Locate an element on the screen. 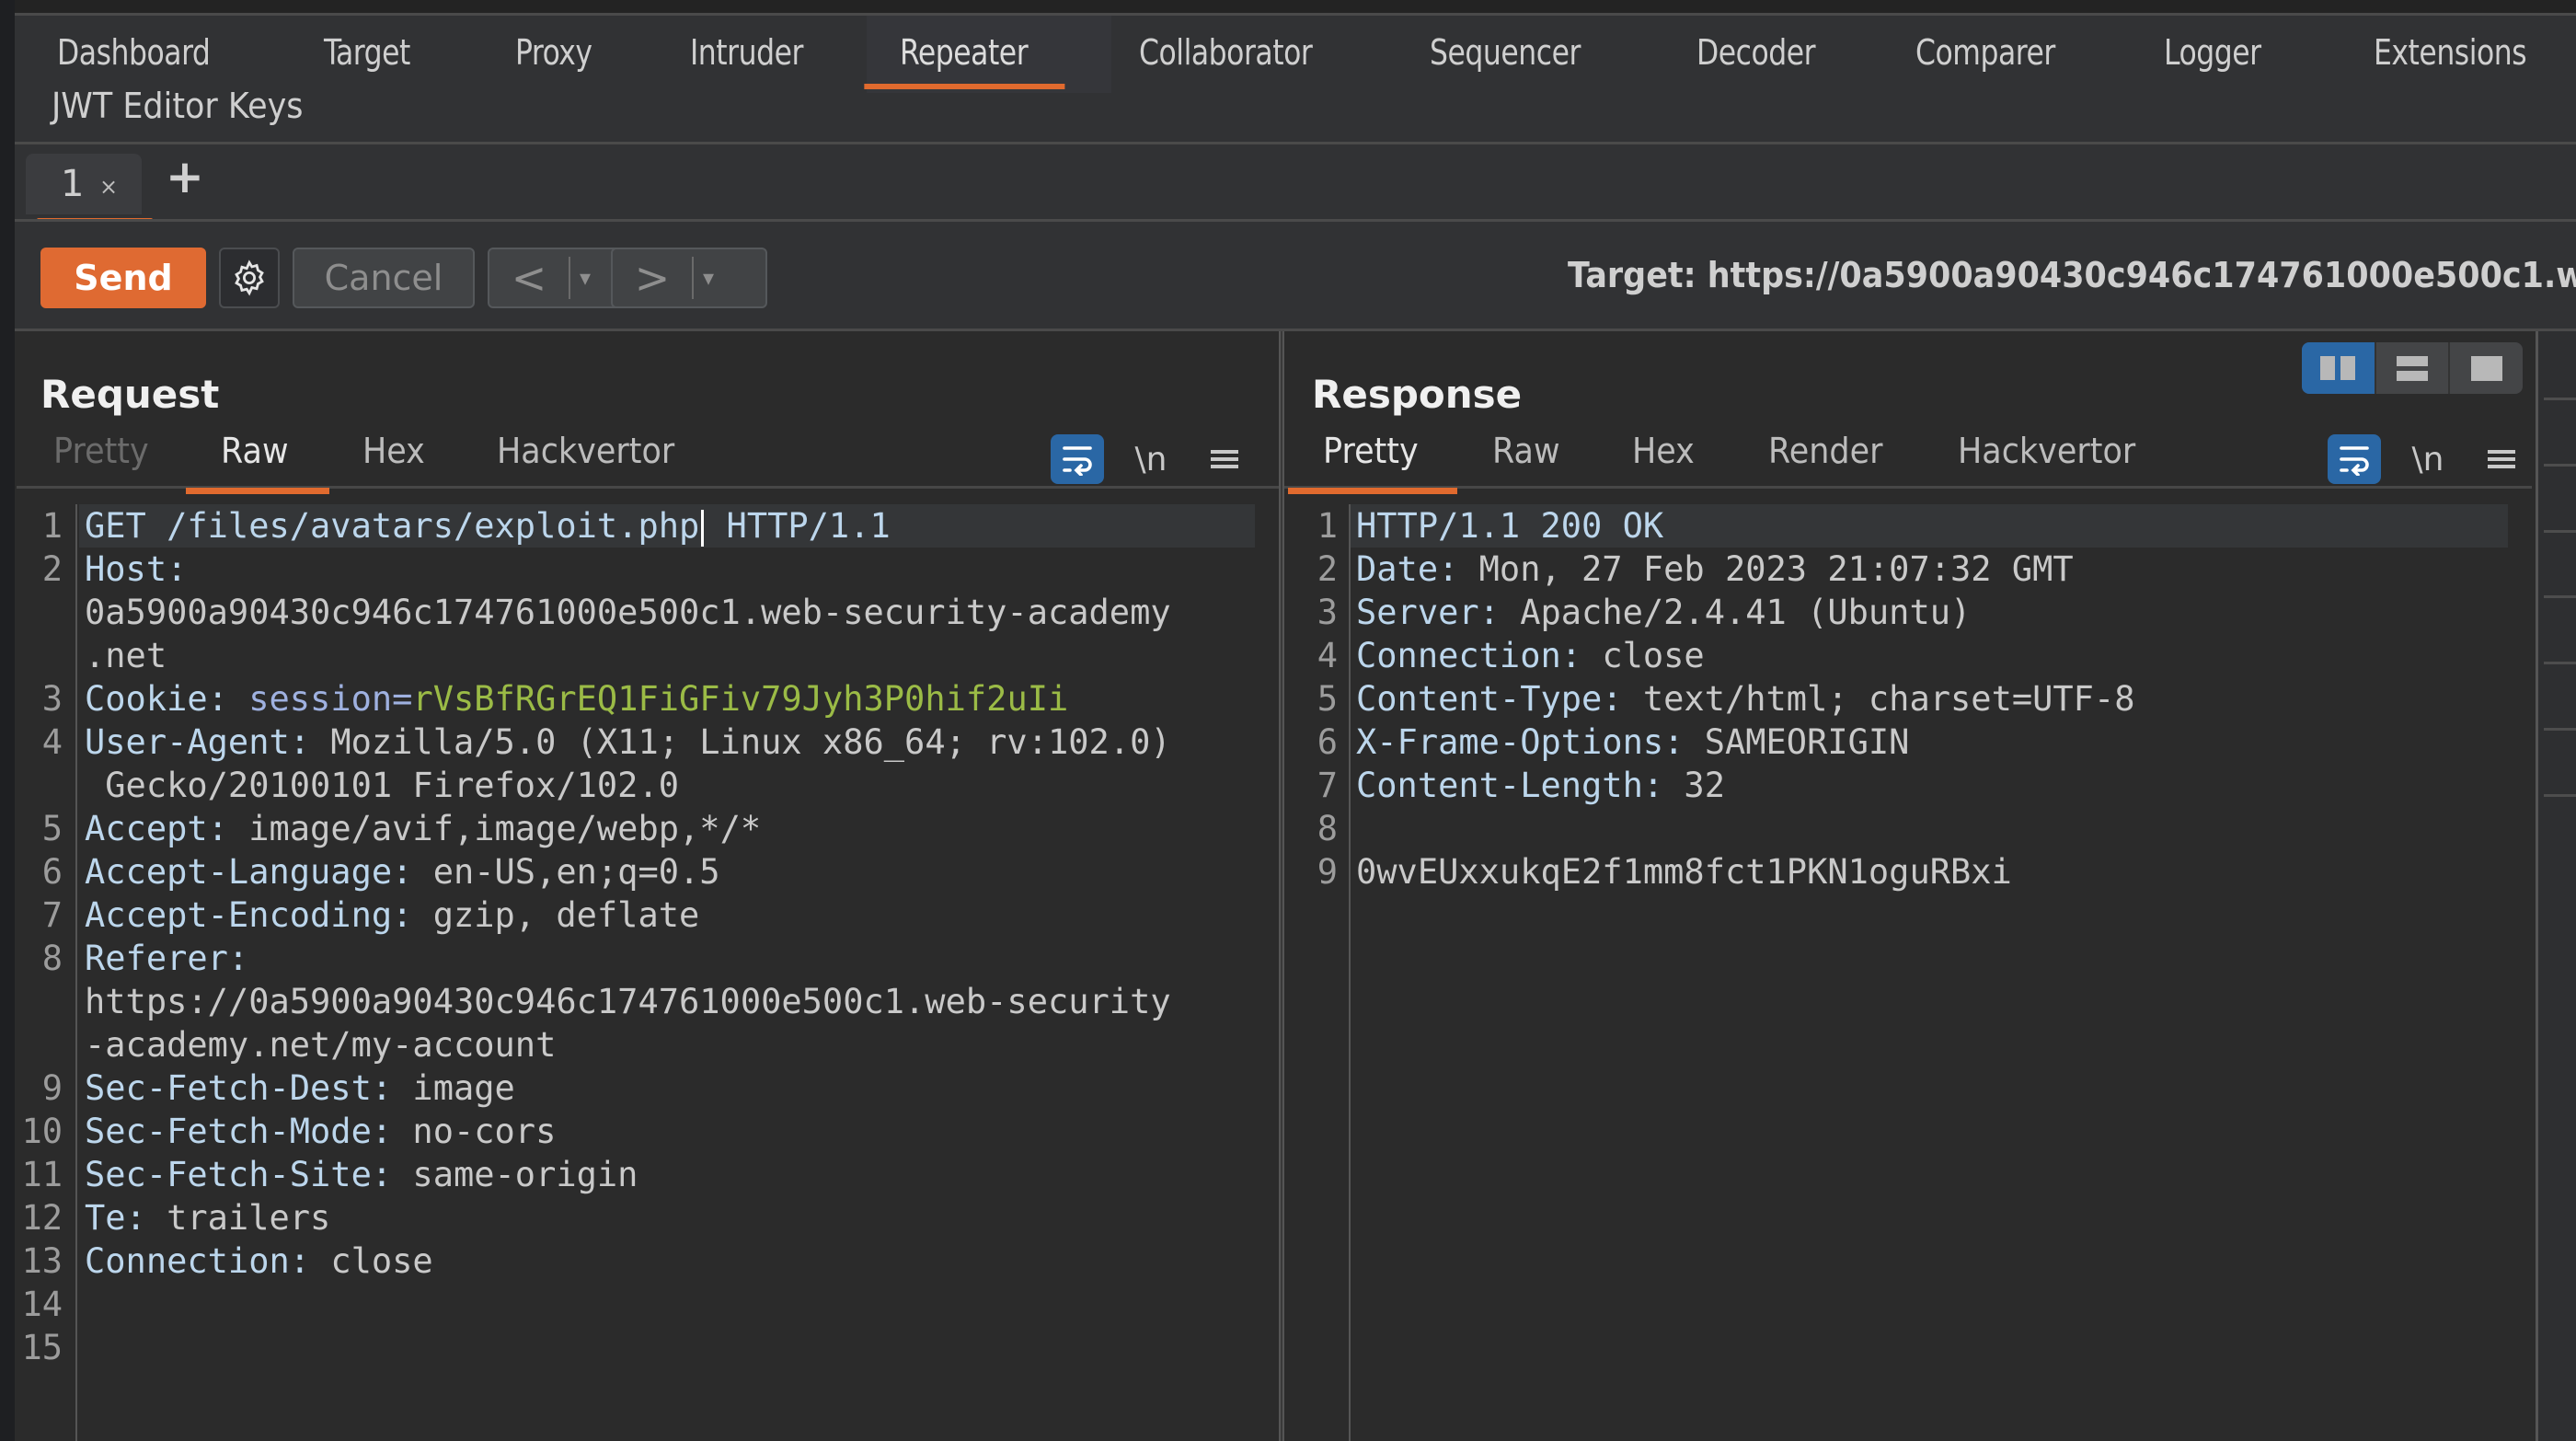 This screenshot has width=2576, height=1441. editor-line: 1 GET /files/avatars/exploit.php HTTP/1.1 is located at coordinates (648, 526).